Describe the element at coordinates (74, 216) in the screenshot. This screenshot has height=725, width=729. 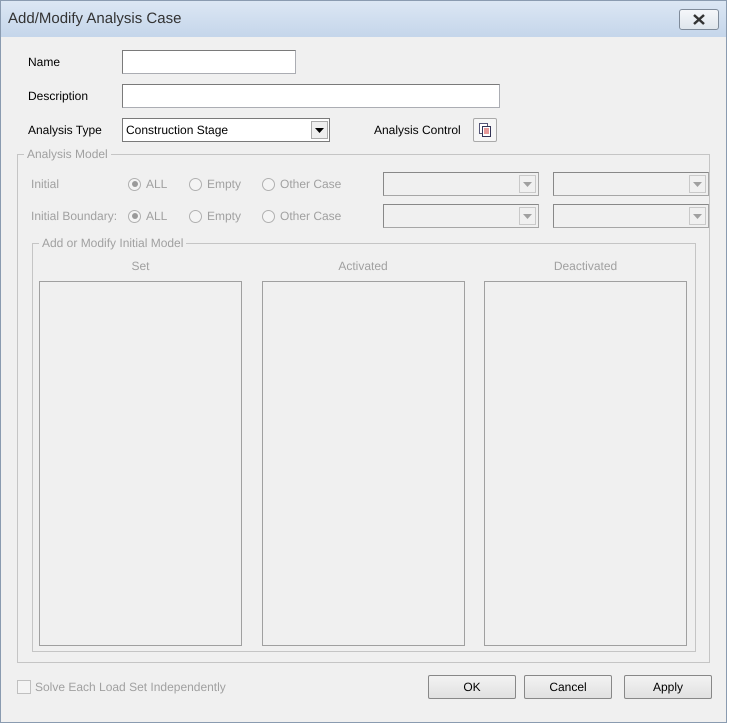
I see `option-label: Initial Boundary:` at that location.